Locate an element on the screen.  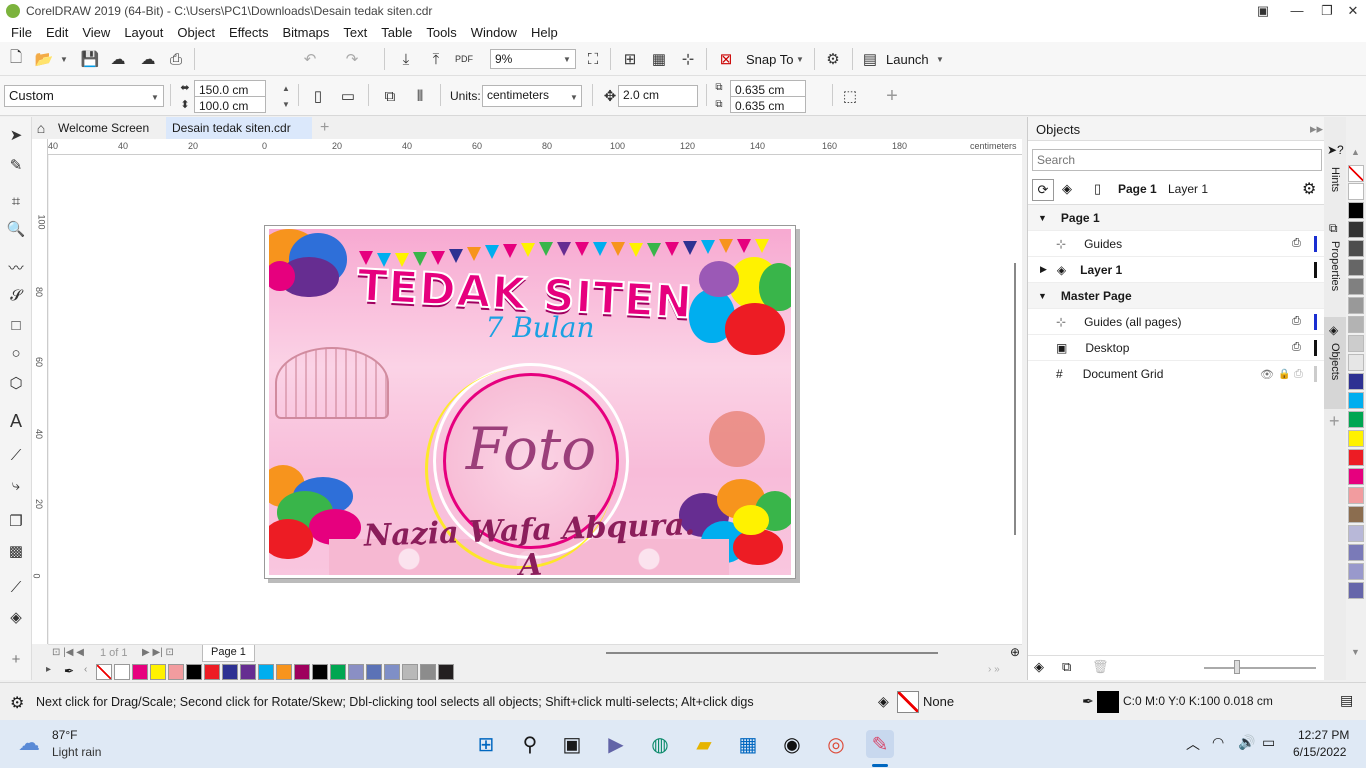
page-icon: ▯ is located at coordinates (1097, 189).